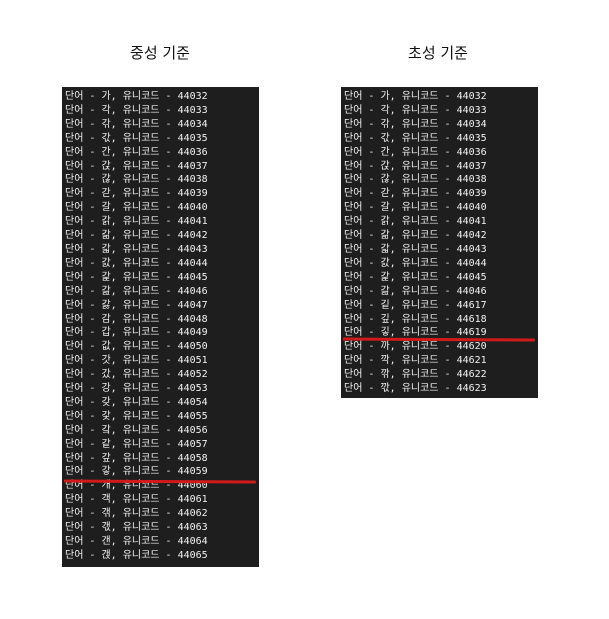 Image resolution: width=609 pixels, height=619 pixels. I want to click on right-output-line: 단어 - 깊, 유니코드 - 44618, so click(415, 319).